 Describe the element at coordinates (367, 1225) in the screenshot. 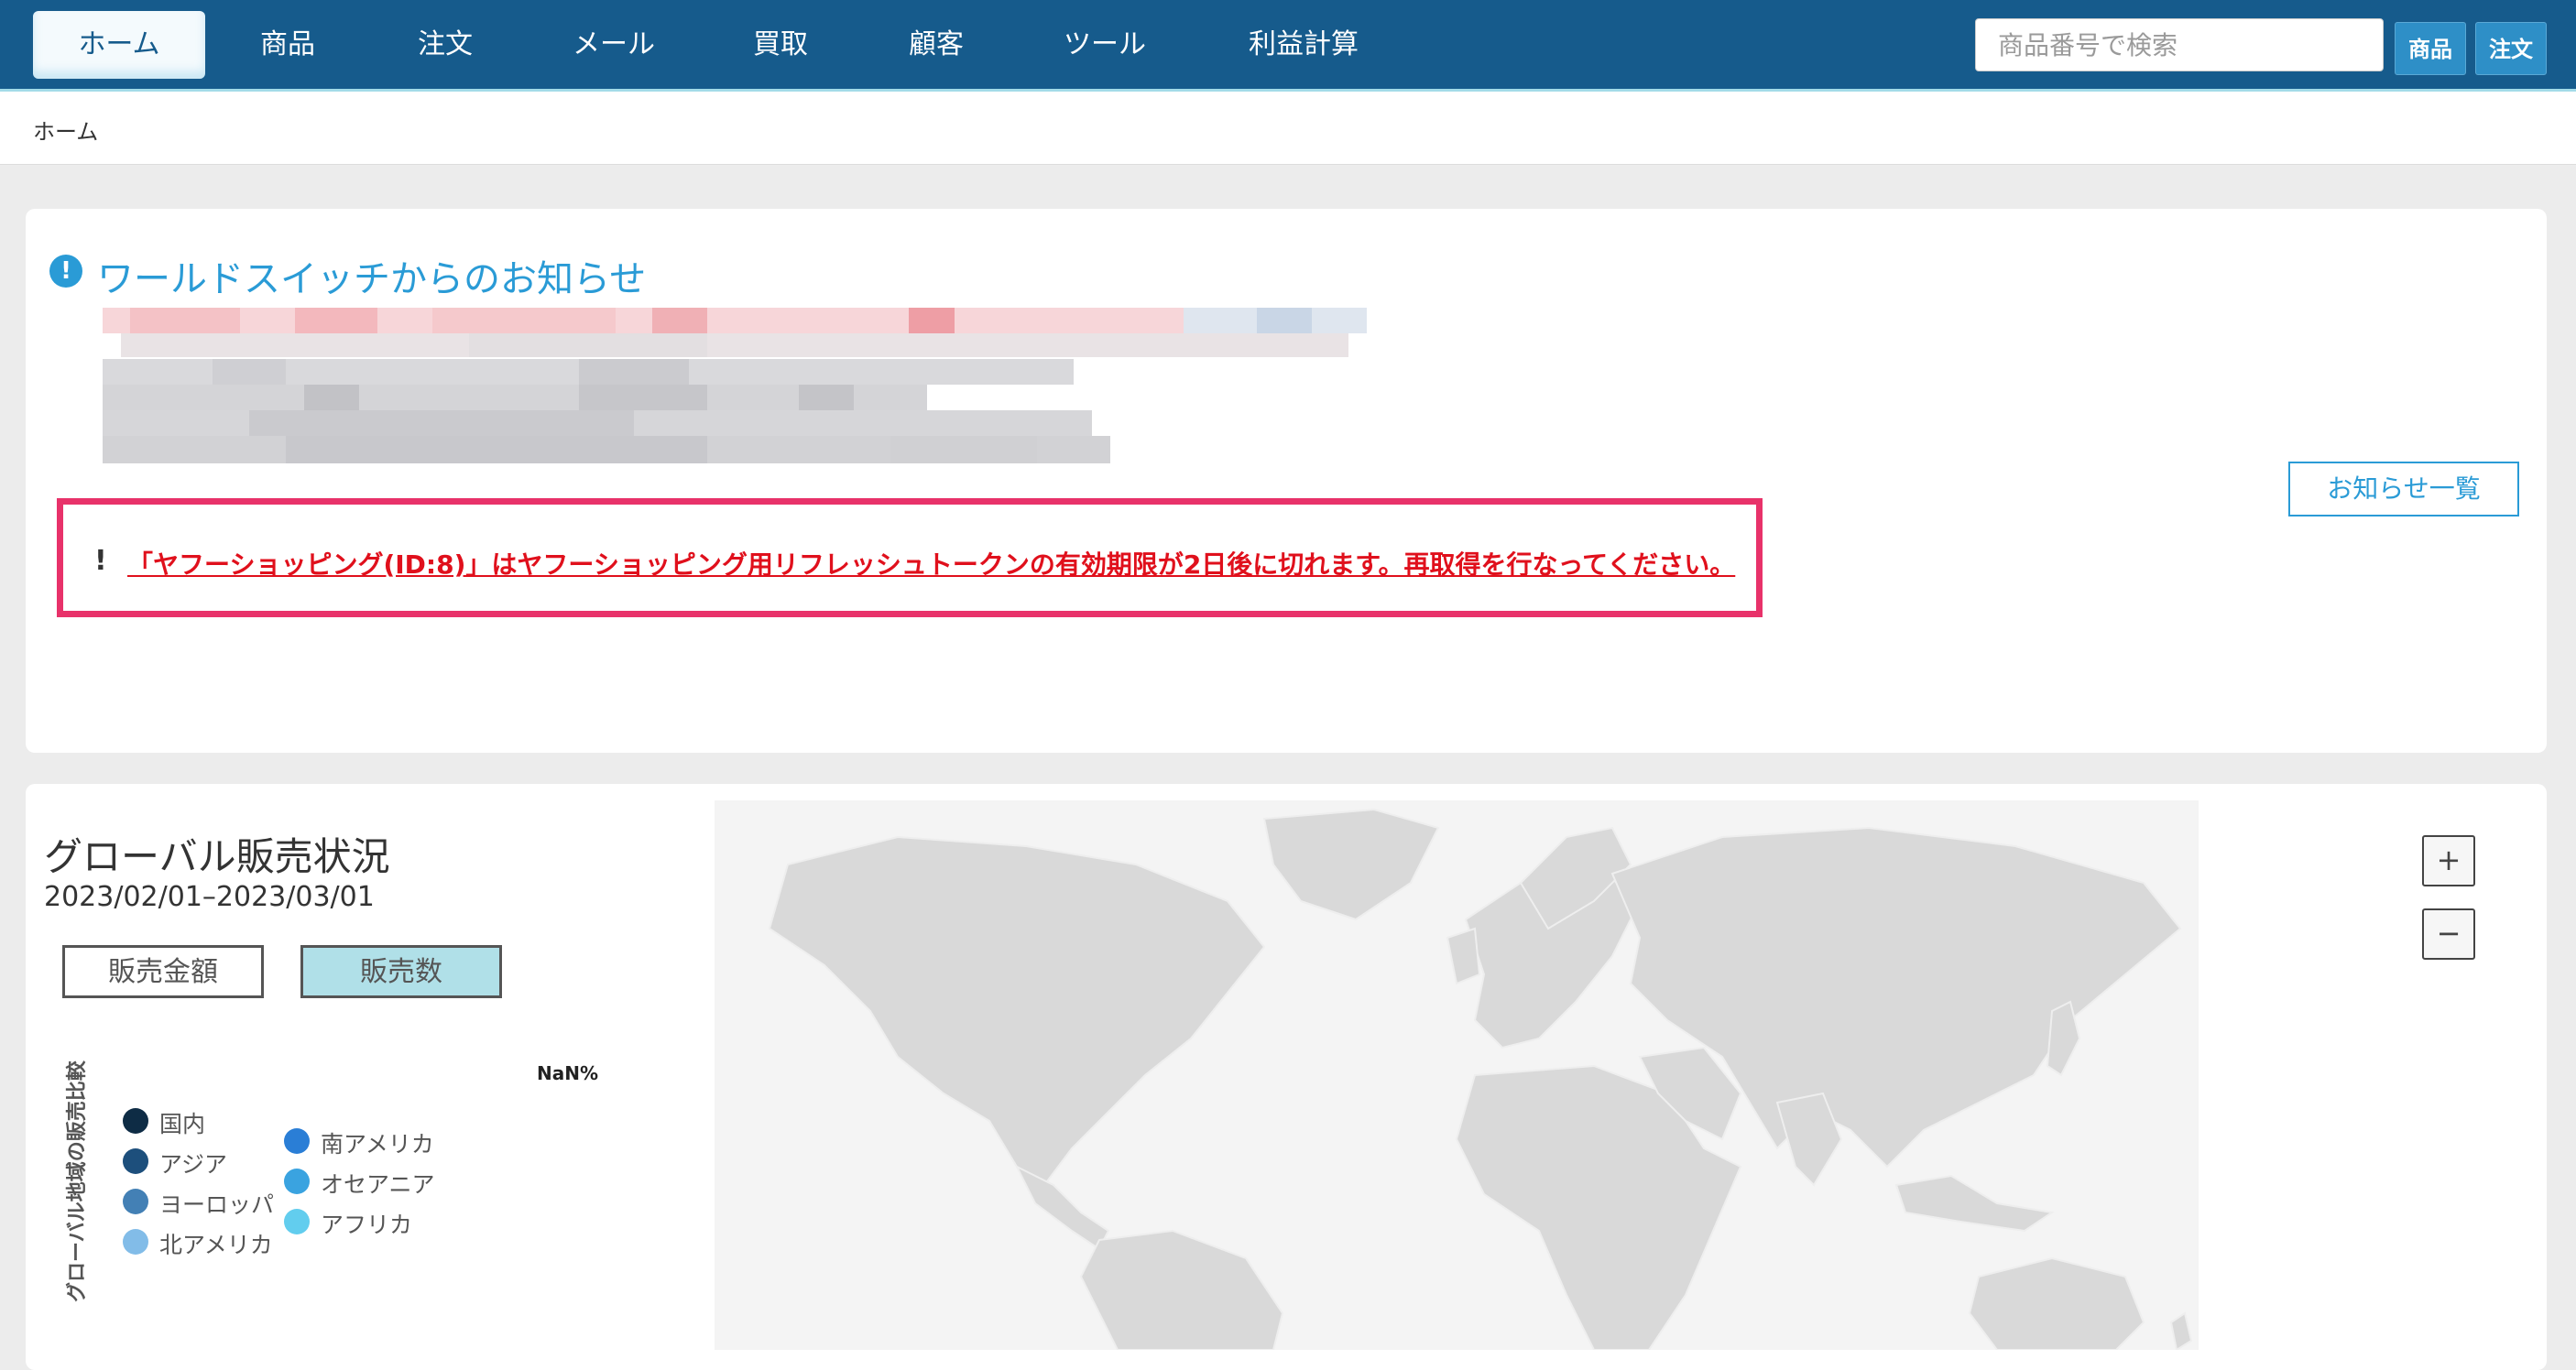

I see `legend-label: アフリカ` at that location.